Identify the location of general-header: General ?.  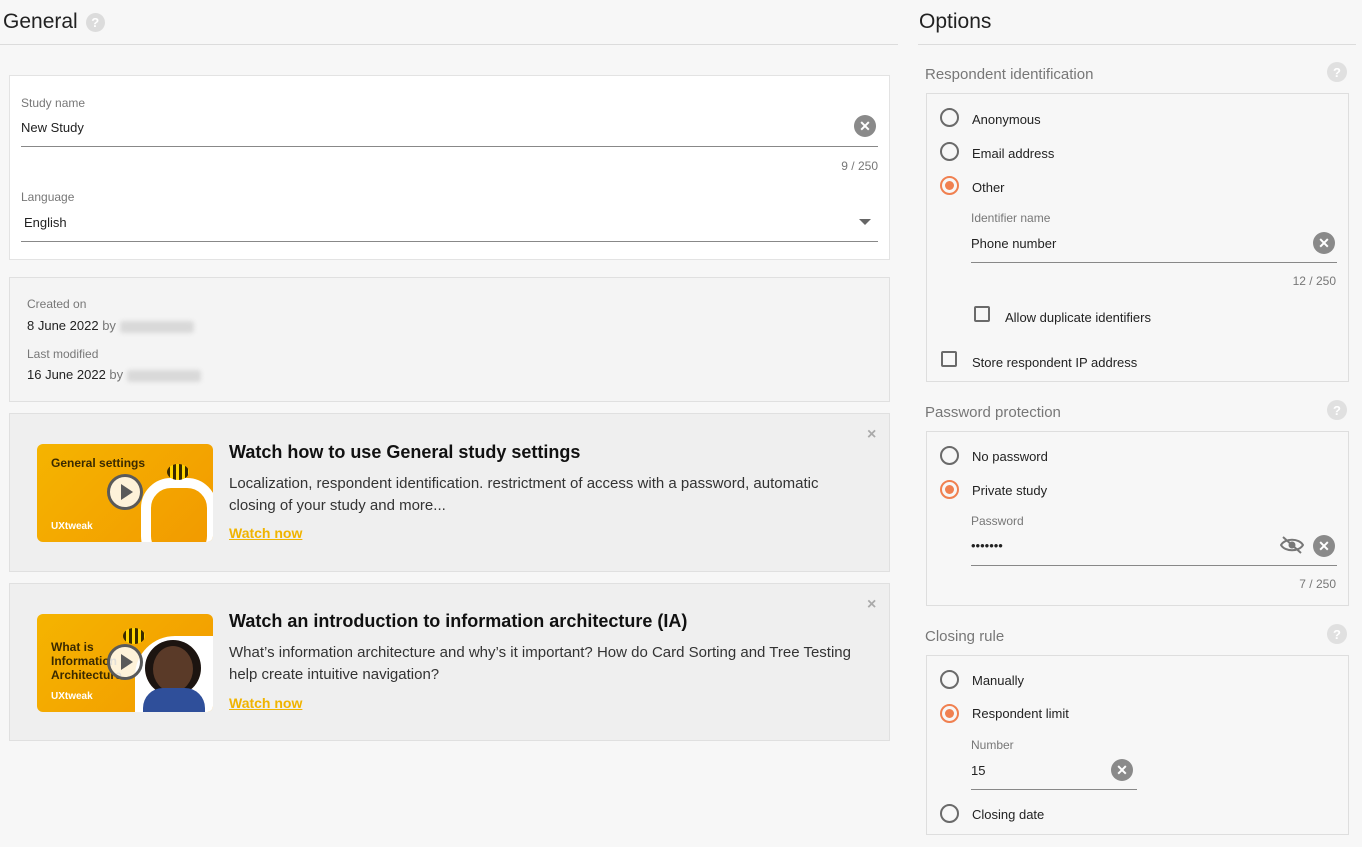
(449, 22).